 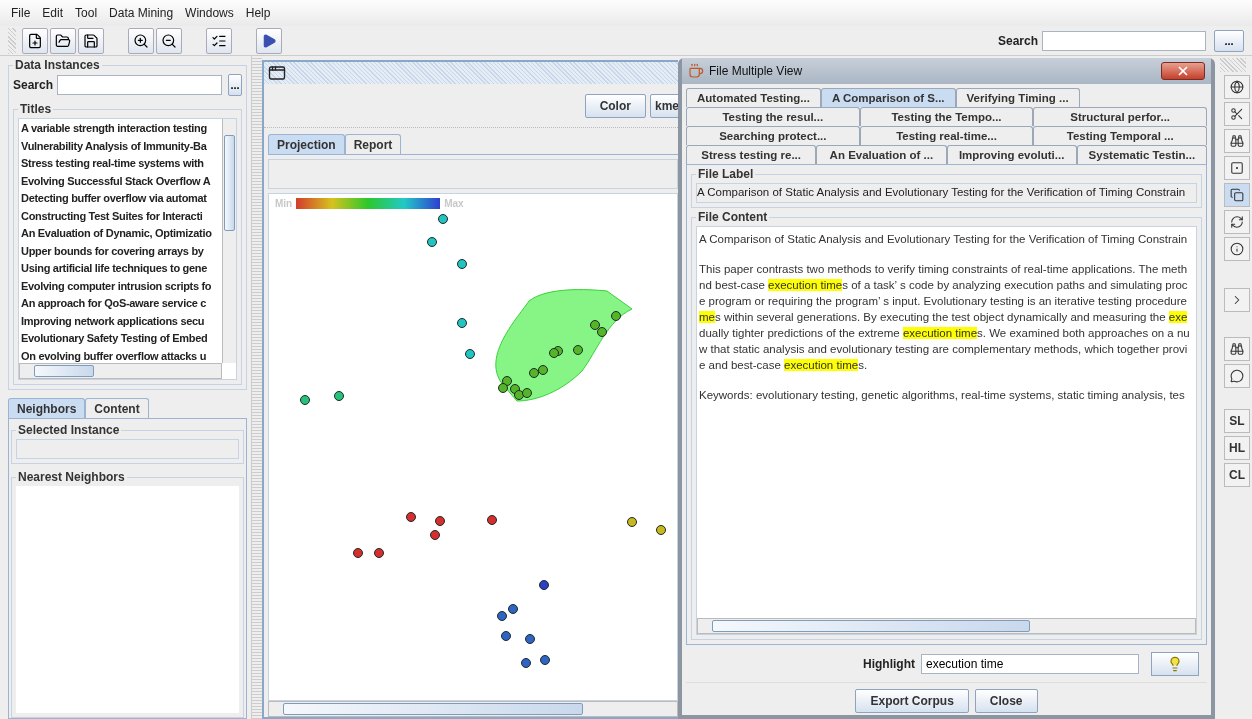 What do you see at coordinates (942, 395) in the screenshot?
I see `content-line: Keywords: evolutionary testing, genetic algorithms, real-time systems, static timing analysis, tes` at bounding box center [942, 395].